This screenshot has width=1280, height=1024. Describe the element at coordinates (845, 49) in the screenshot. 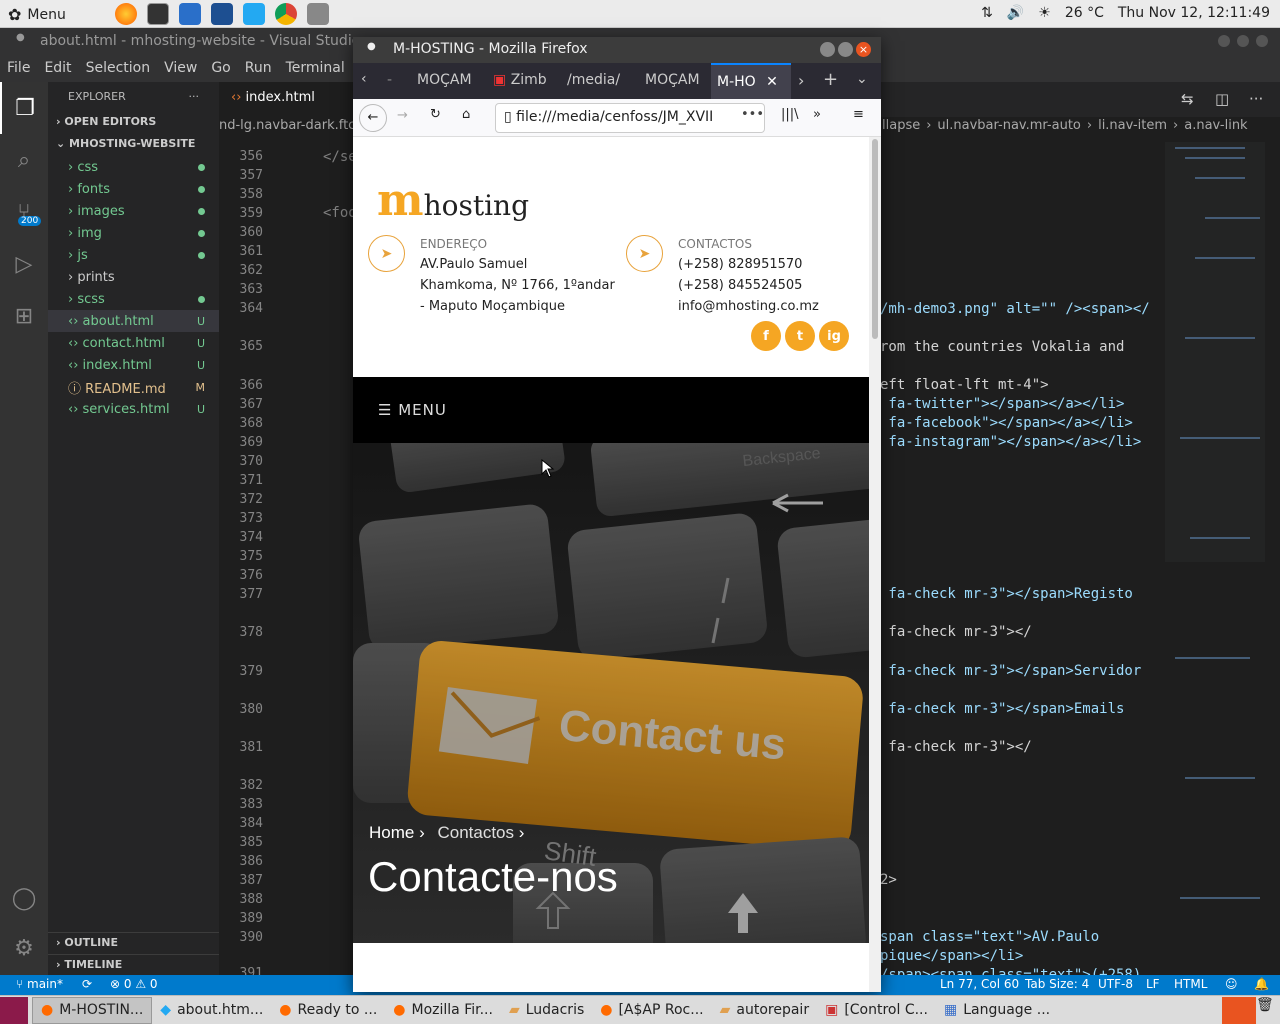

I see `ff-maximize-button` at that location.